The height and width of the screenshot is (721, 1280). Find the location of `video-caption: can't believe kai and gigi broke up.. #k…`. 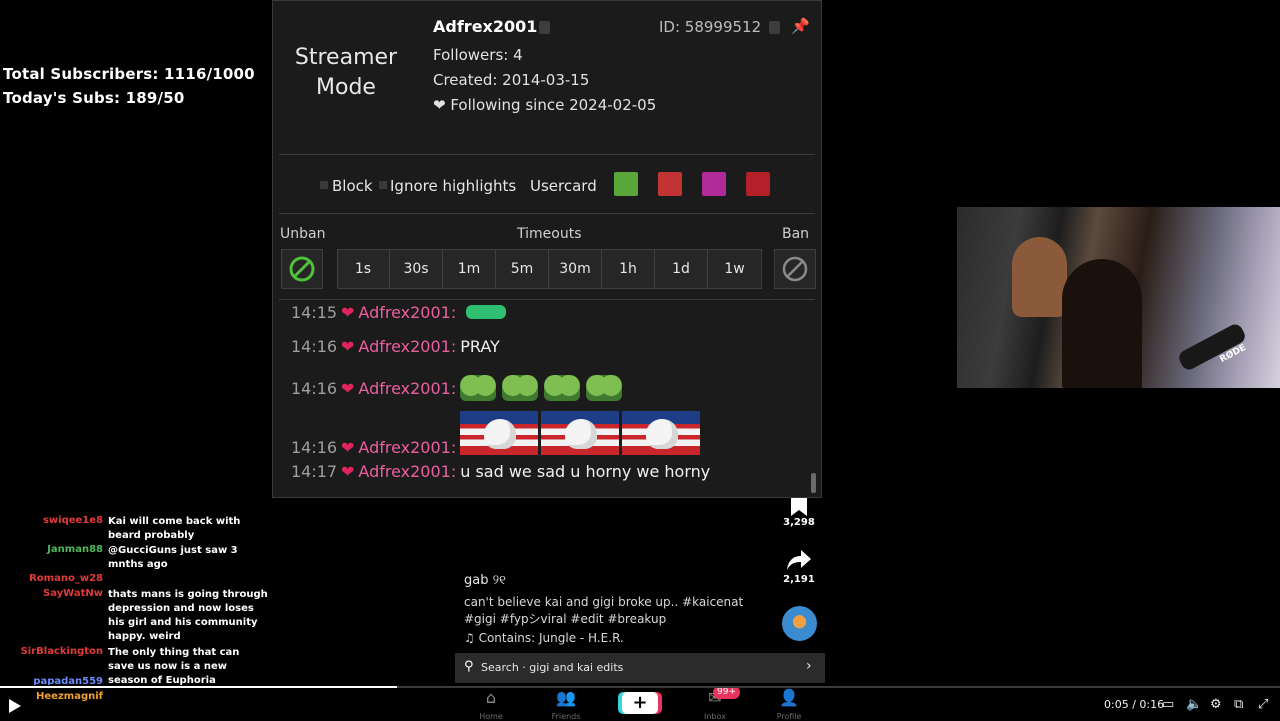

video-caption: can't believe kai and gigi broke up.. #k… is located at coordinates (604, 602).